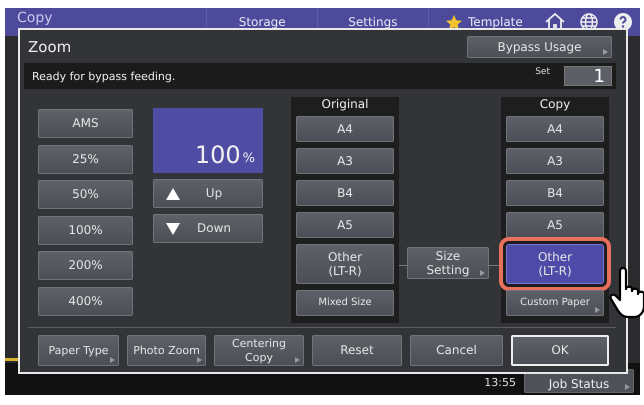 The width and height of the screenshot is (644, 405). Describe the element at coordinates (85, 123) in the screenshot. I see `zoom-preset-button: AMS` at that location.